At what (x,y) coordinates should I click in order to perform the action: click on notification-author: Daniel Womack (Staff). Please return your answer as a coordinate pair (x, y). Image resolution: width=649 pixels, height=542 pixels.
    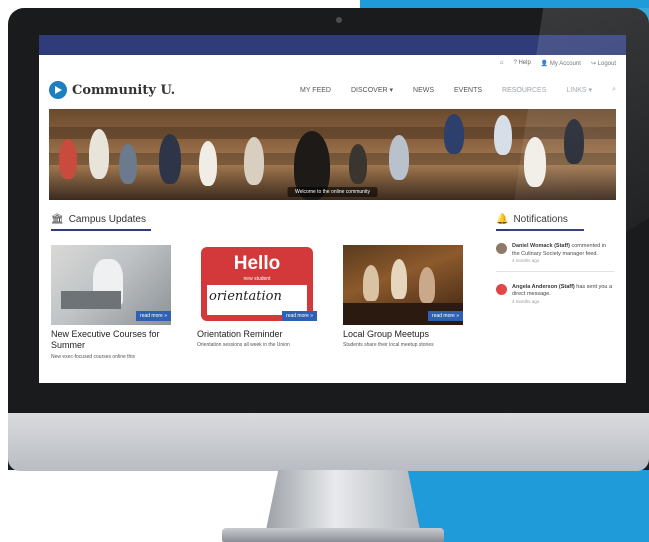
    Looking at the image, I should click on (541, 246).